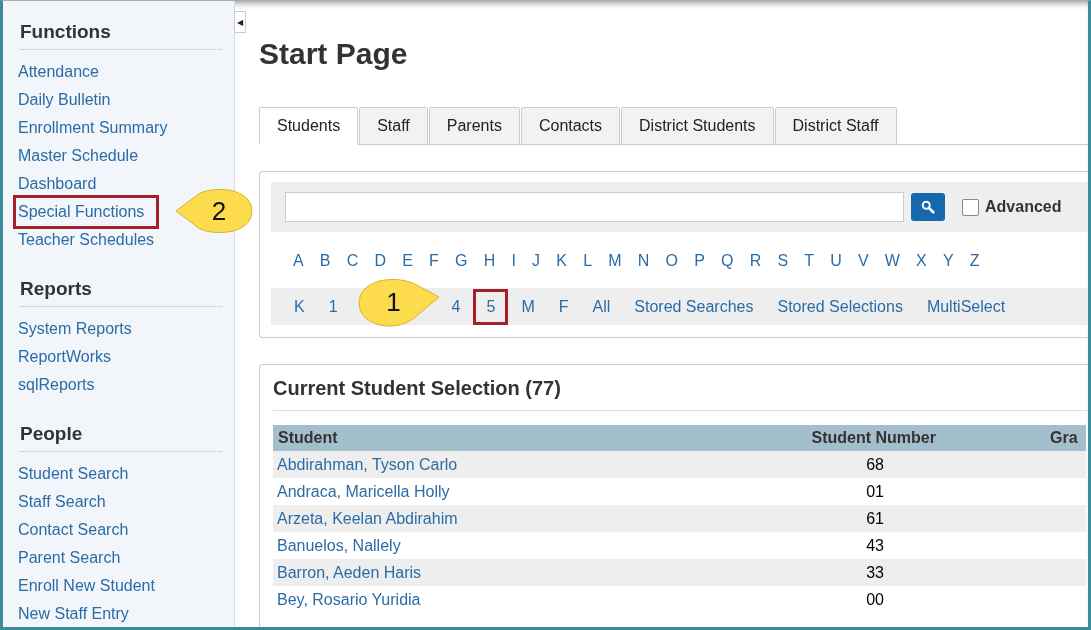 The height and width of the screenshot is (630, 1091). What do you see at coordinates (694, 306) in the screenshot?
I see `quick-link: Stored Searches` at bounding box center [694, 306].